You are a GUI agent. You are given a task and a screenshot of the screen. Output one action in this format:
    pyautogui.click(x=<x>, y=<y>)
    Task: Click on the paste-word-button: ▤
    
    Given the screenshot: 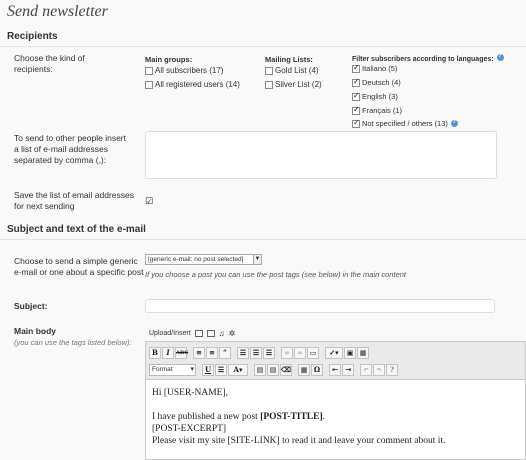 What is the action you would take?
    pyautogui.click(x=273, y=370)
    